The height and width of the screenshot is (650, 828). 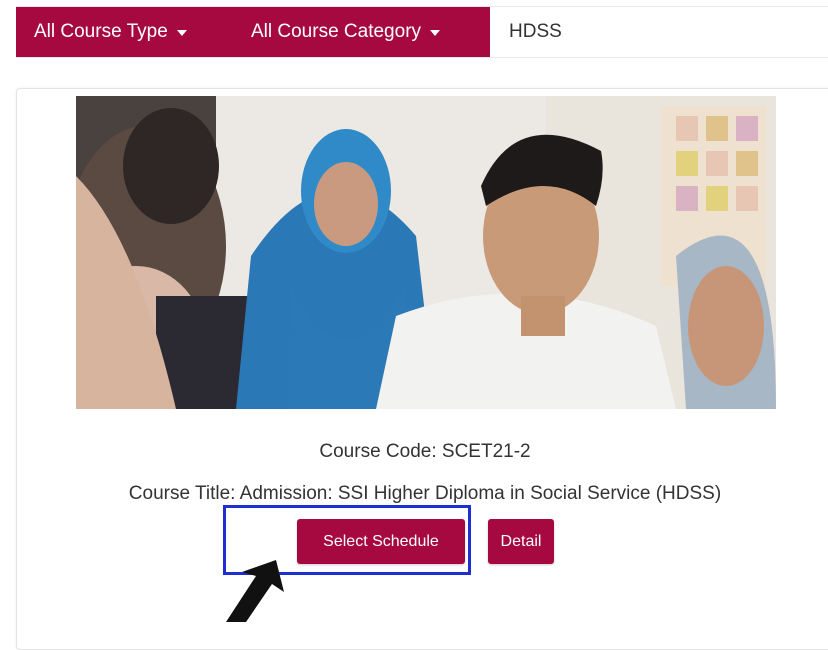 I want to click on course-category-label: All Course Category, so click(x=336, y=31).